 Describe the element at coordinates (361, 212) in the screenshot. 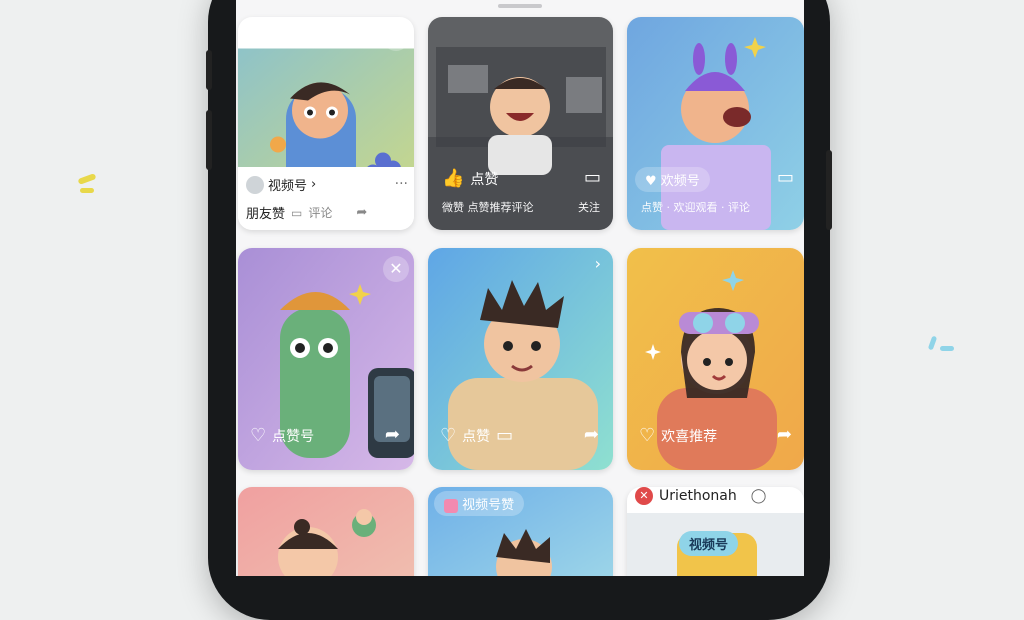

I see `share-icon: ➦` at that location.